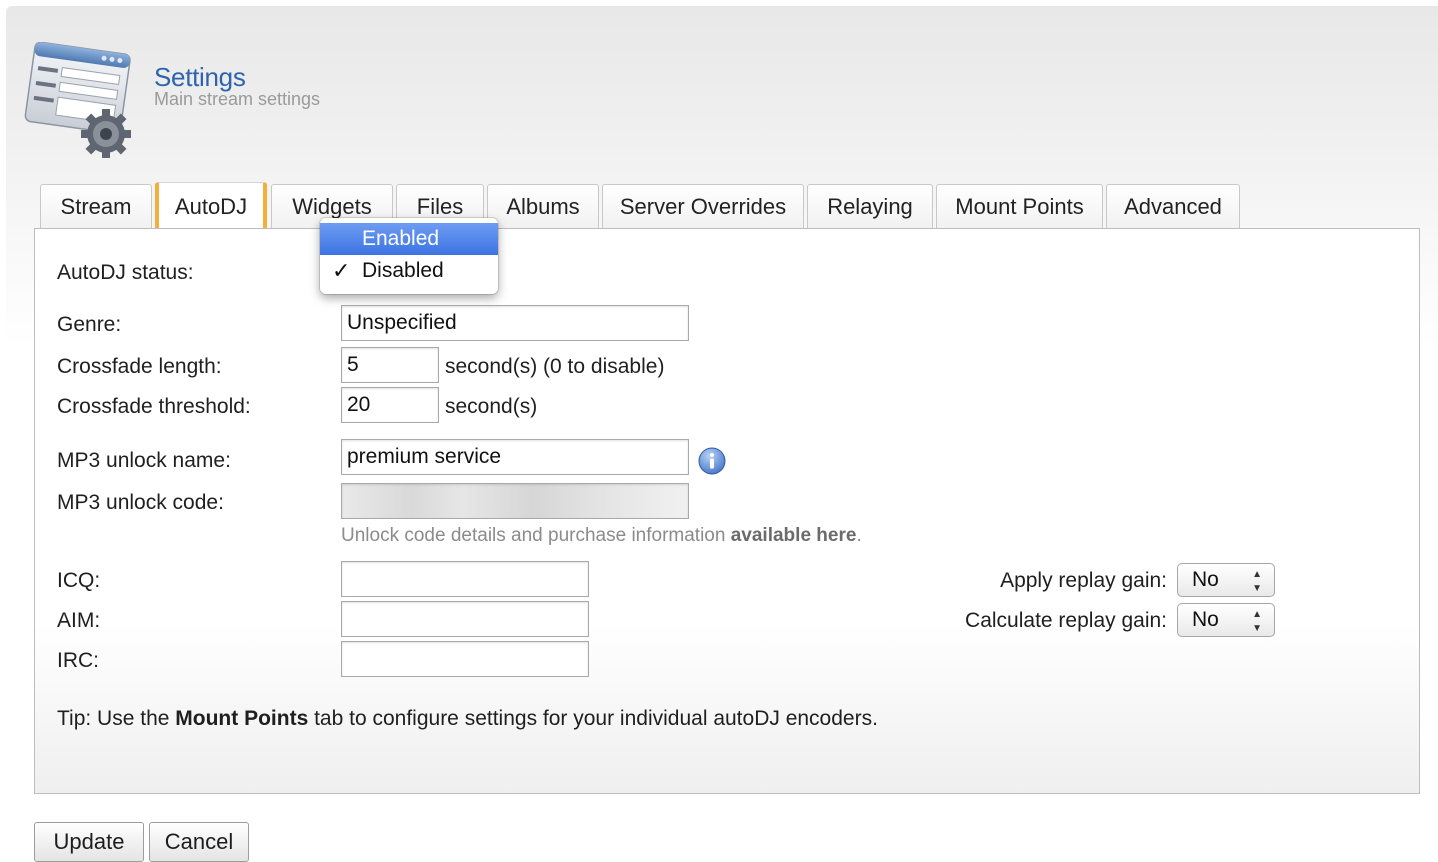  I want to click on tip-bold: Mount Points, so click(242, 718).